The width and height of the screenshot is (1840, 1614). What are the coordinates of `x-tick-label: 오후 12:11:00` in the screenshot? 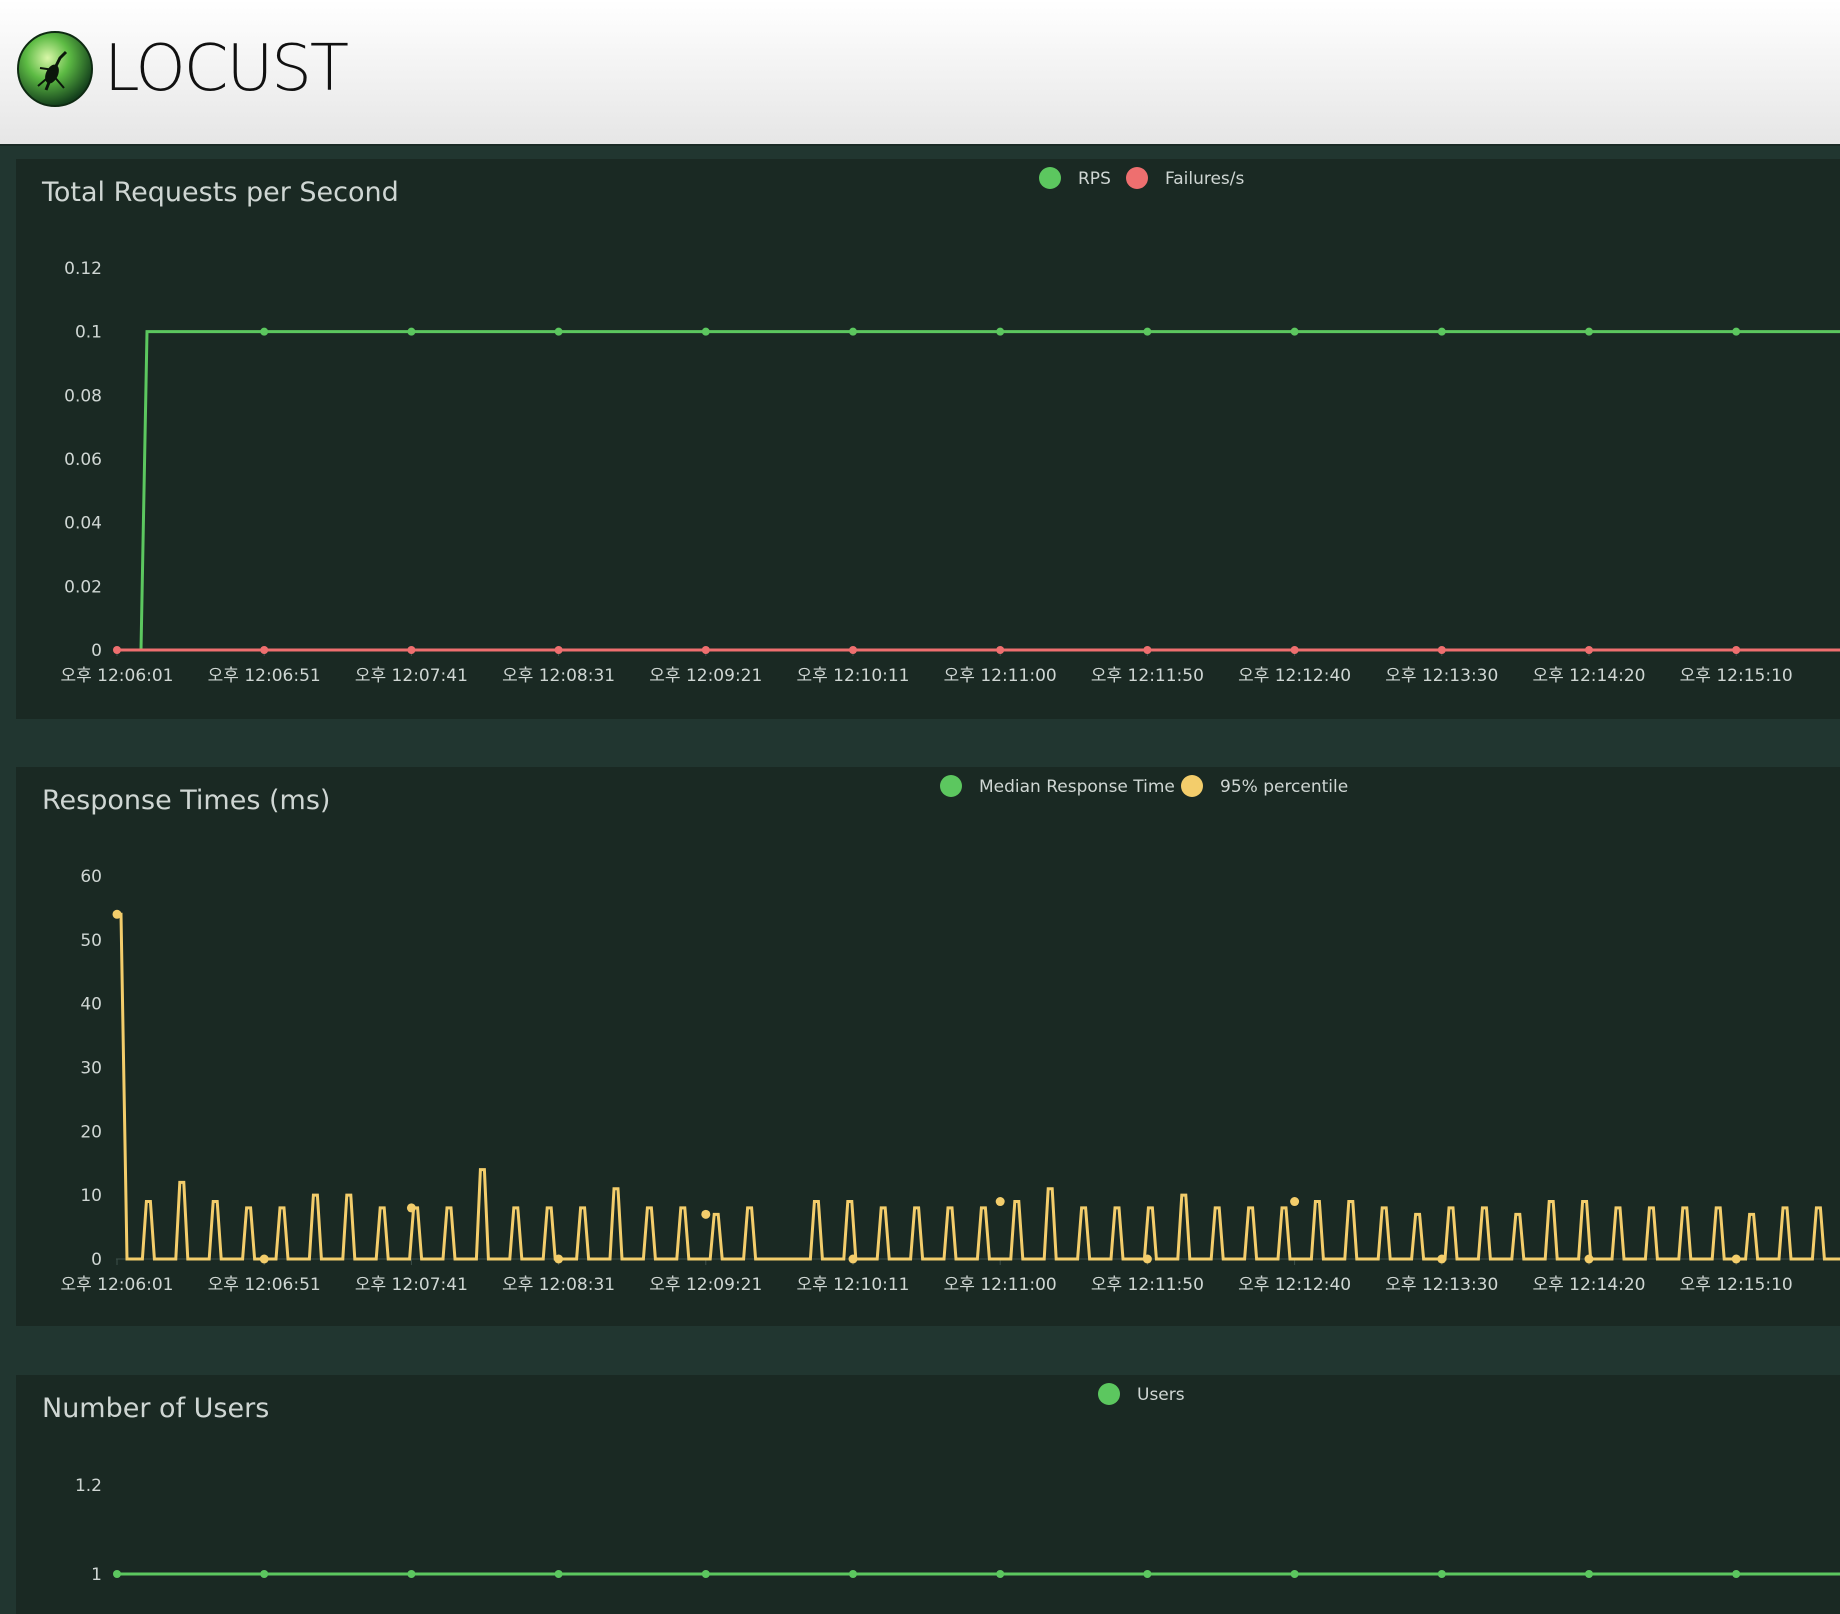 It's located at (1000, 676).